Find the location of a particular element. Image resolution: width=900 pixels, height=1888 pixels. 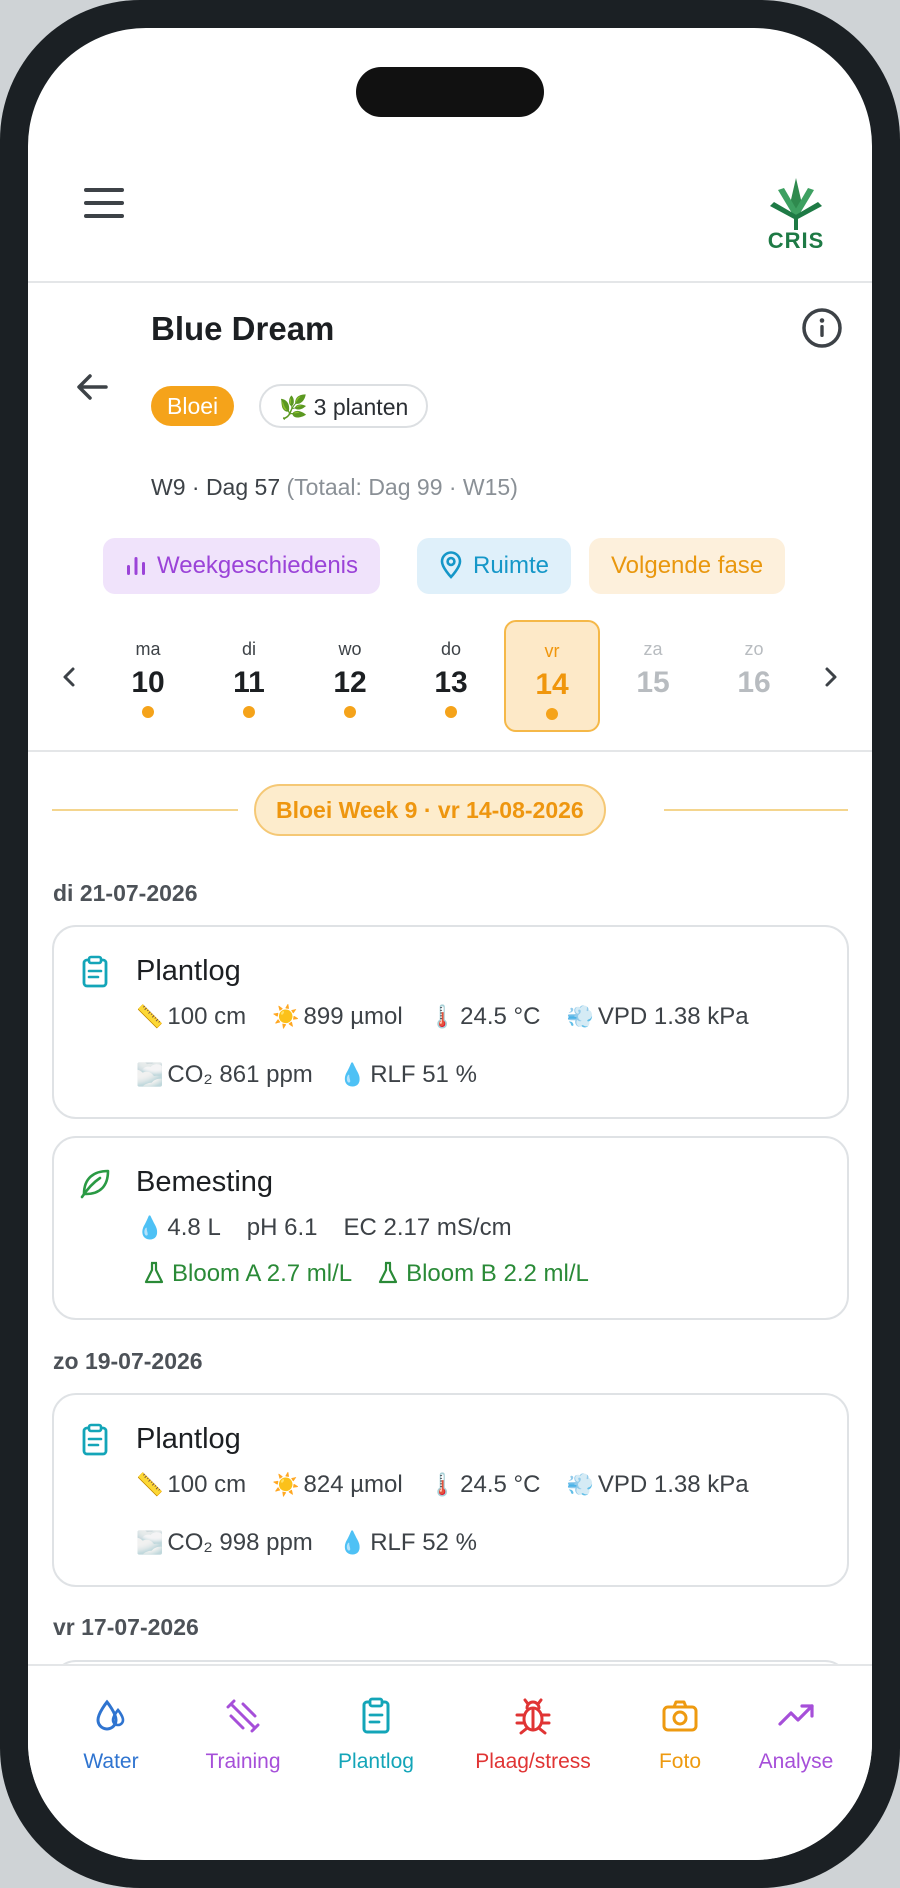

day-zo: zo 16 is located at coordinates (754, 676).